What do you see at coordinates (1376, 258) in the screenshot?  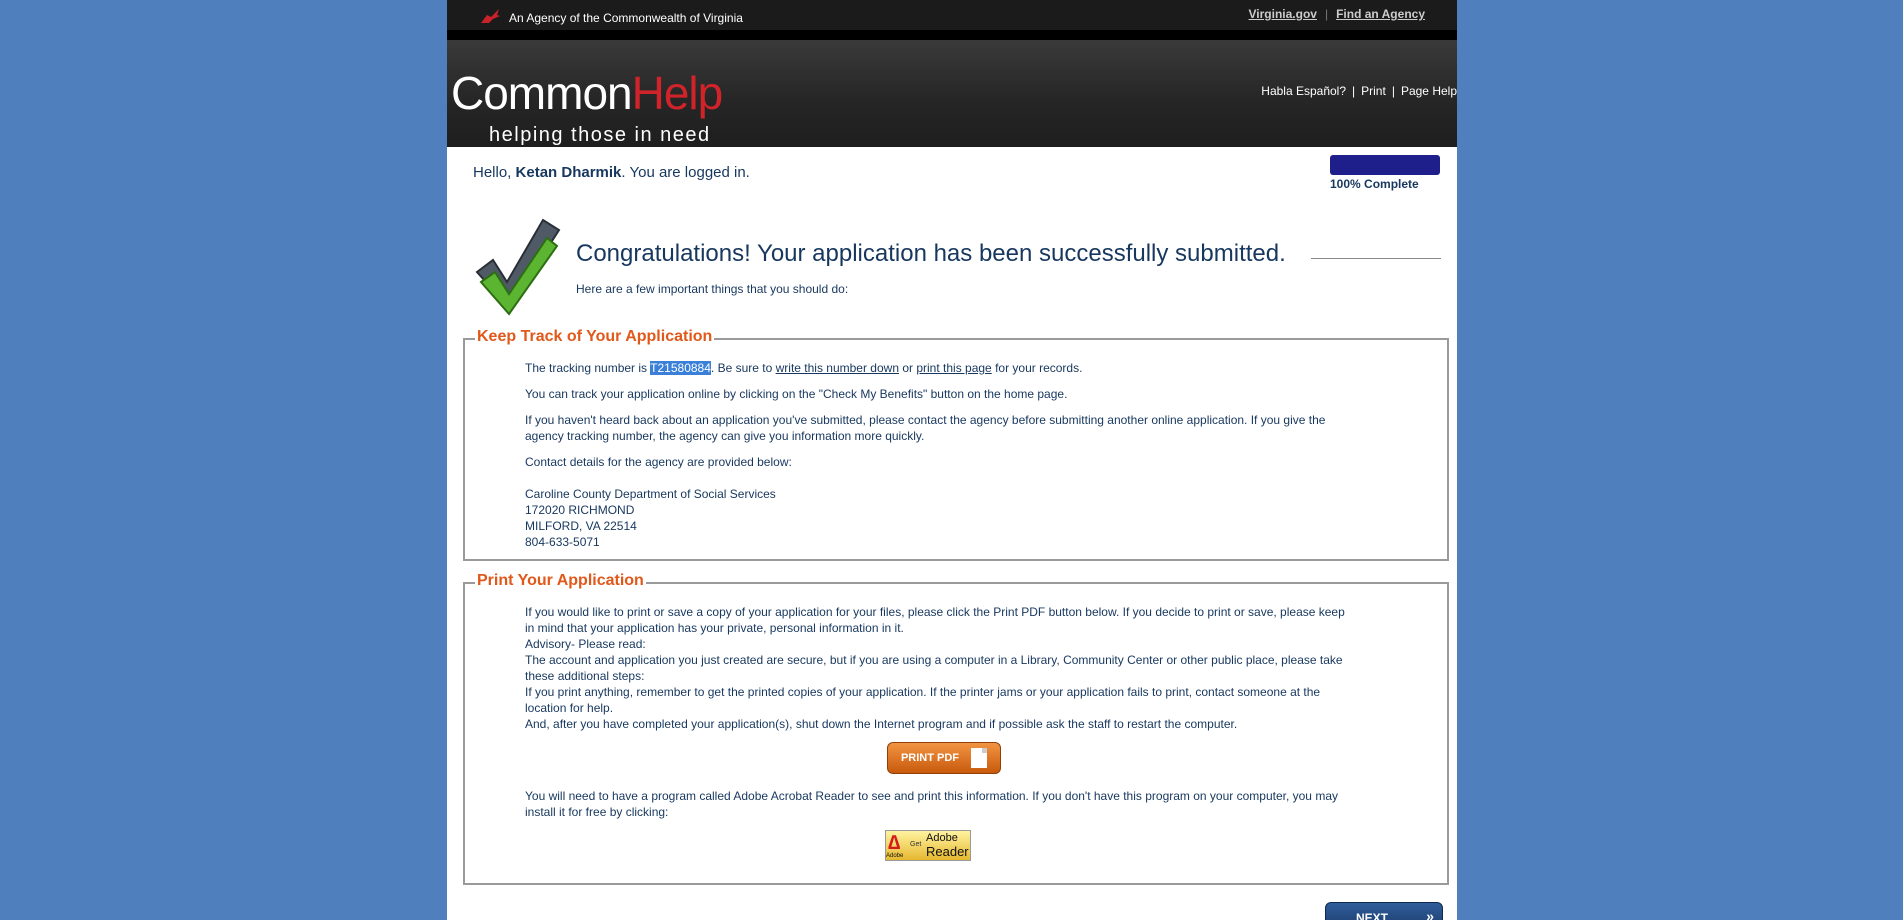 I see `heading-rule` at bounding box center [1376, 258].